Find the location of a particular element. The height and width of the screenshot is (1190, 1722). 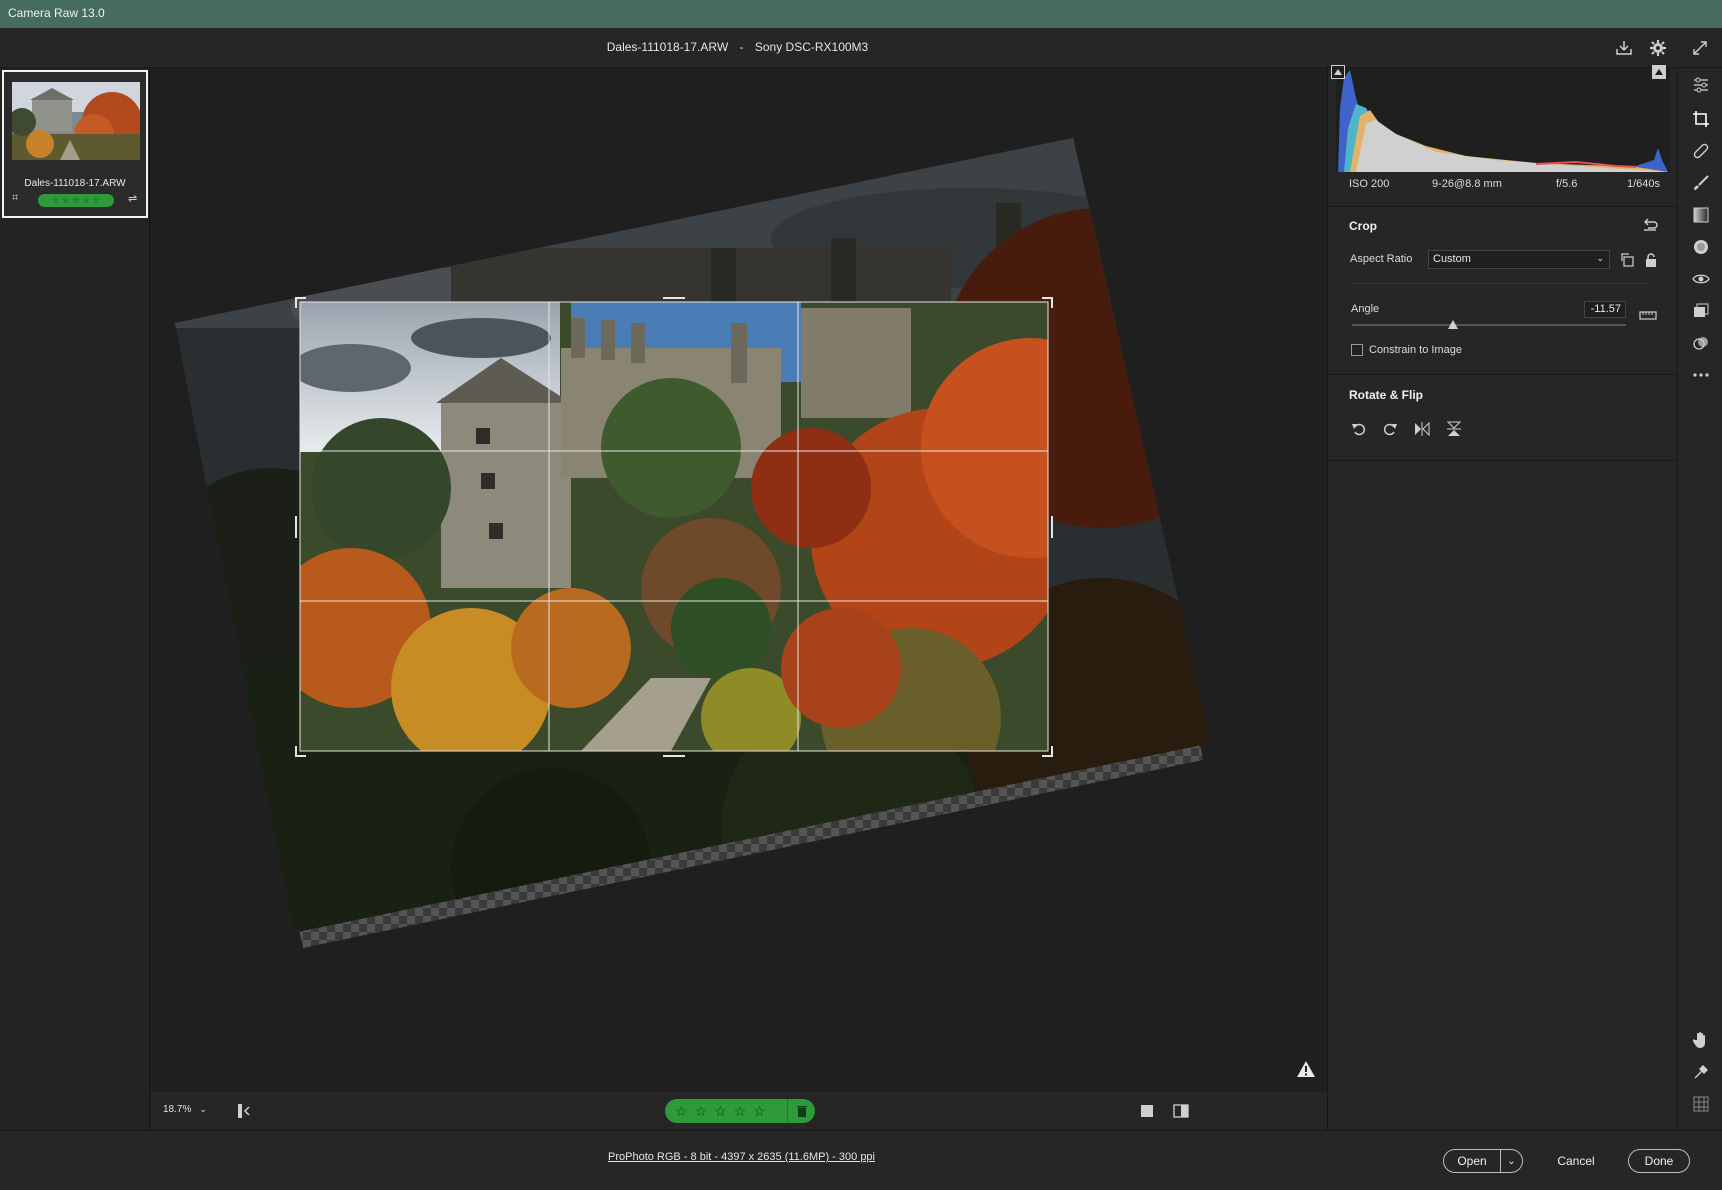

exif-shutter: 1/640s is located at coordinates (1644, 184).